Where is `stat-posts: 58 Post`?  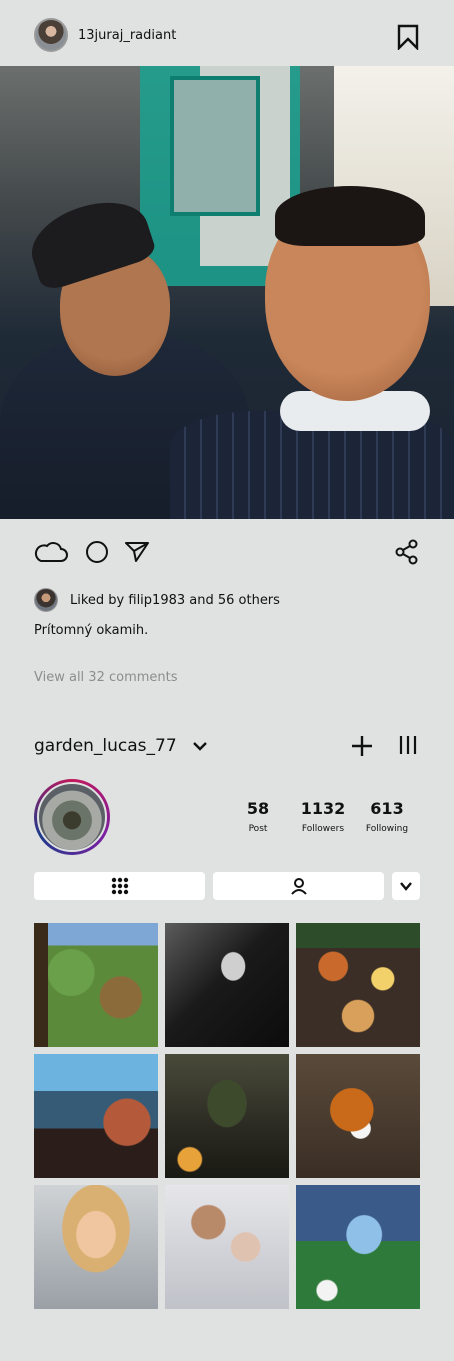
stat-posts: 58 Post is located at coordinates (258, 816).